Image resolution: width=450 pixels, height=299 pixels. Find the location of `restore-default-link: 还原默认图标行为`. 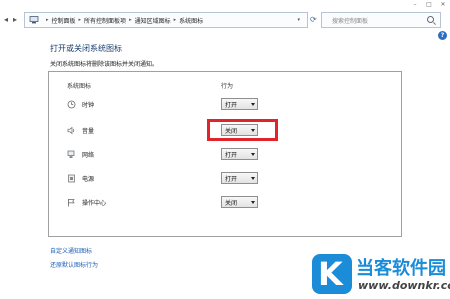

restore-default-link: 还原默认图标行为 is located at coordinates (74, 264).